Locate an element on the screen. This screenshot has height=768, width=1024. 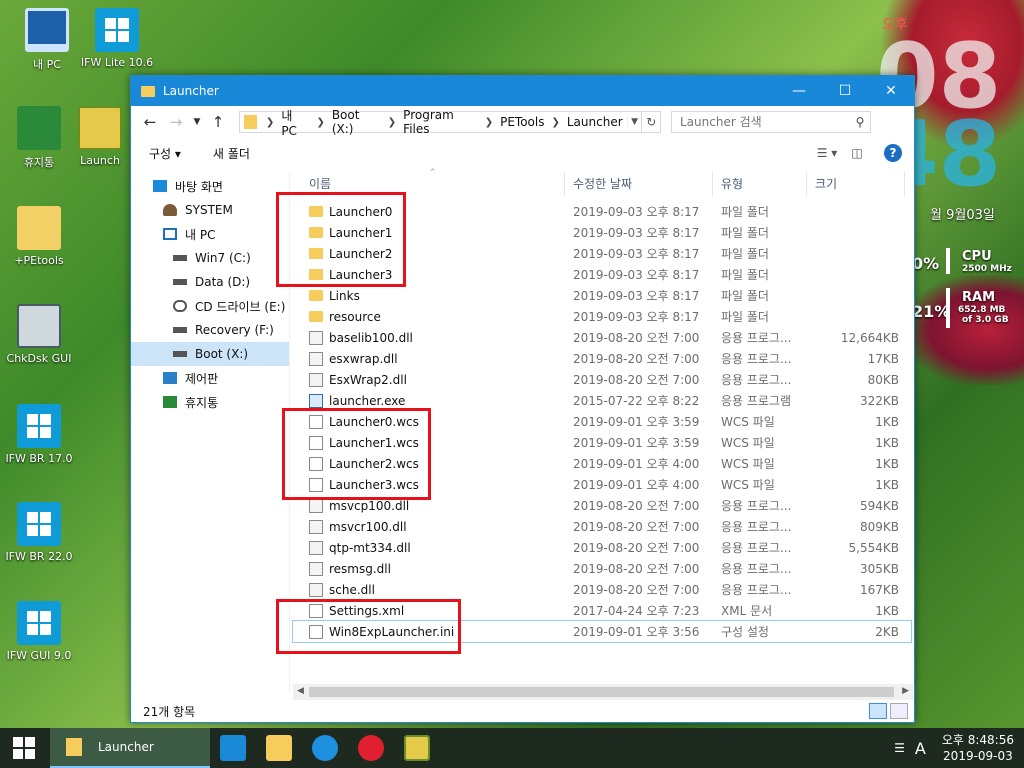
column-header-type: 유형 is located at coordinates (760, 184).